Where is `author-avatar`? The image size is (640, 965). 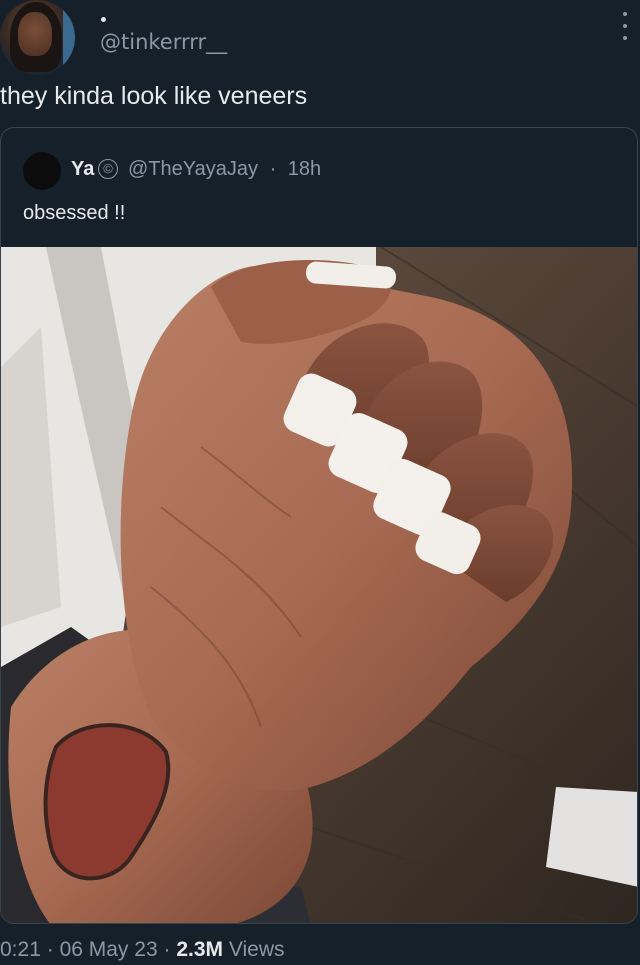 author-avatar is located at coordinates (37, 37).